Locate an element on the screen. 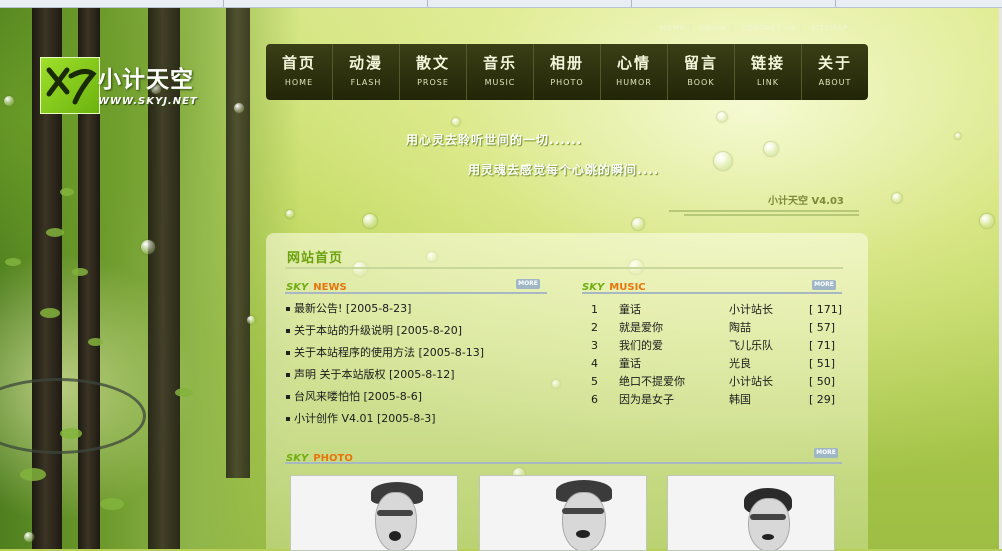  nav-item-about: 关于 ABOUT is located at coordinates (835, 72).